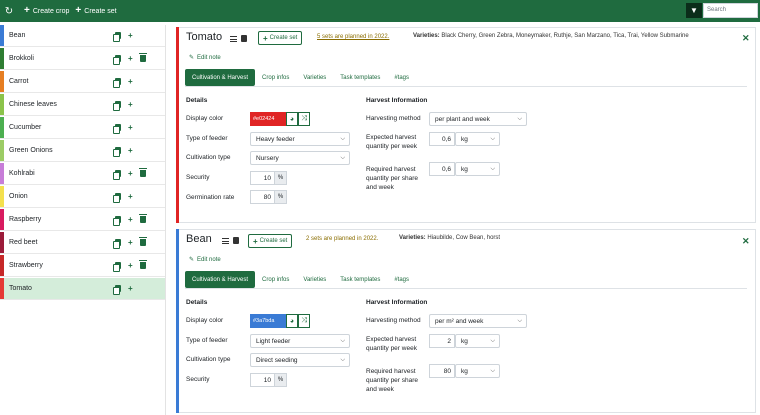 This screenshot has height=415, width=760. Describe the element at coordinates (492, 169) in the screenshot. I see `chevron-down-icon: ⌵` at that location.